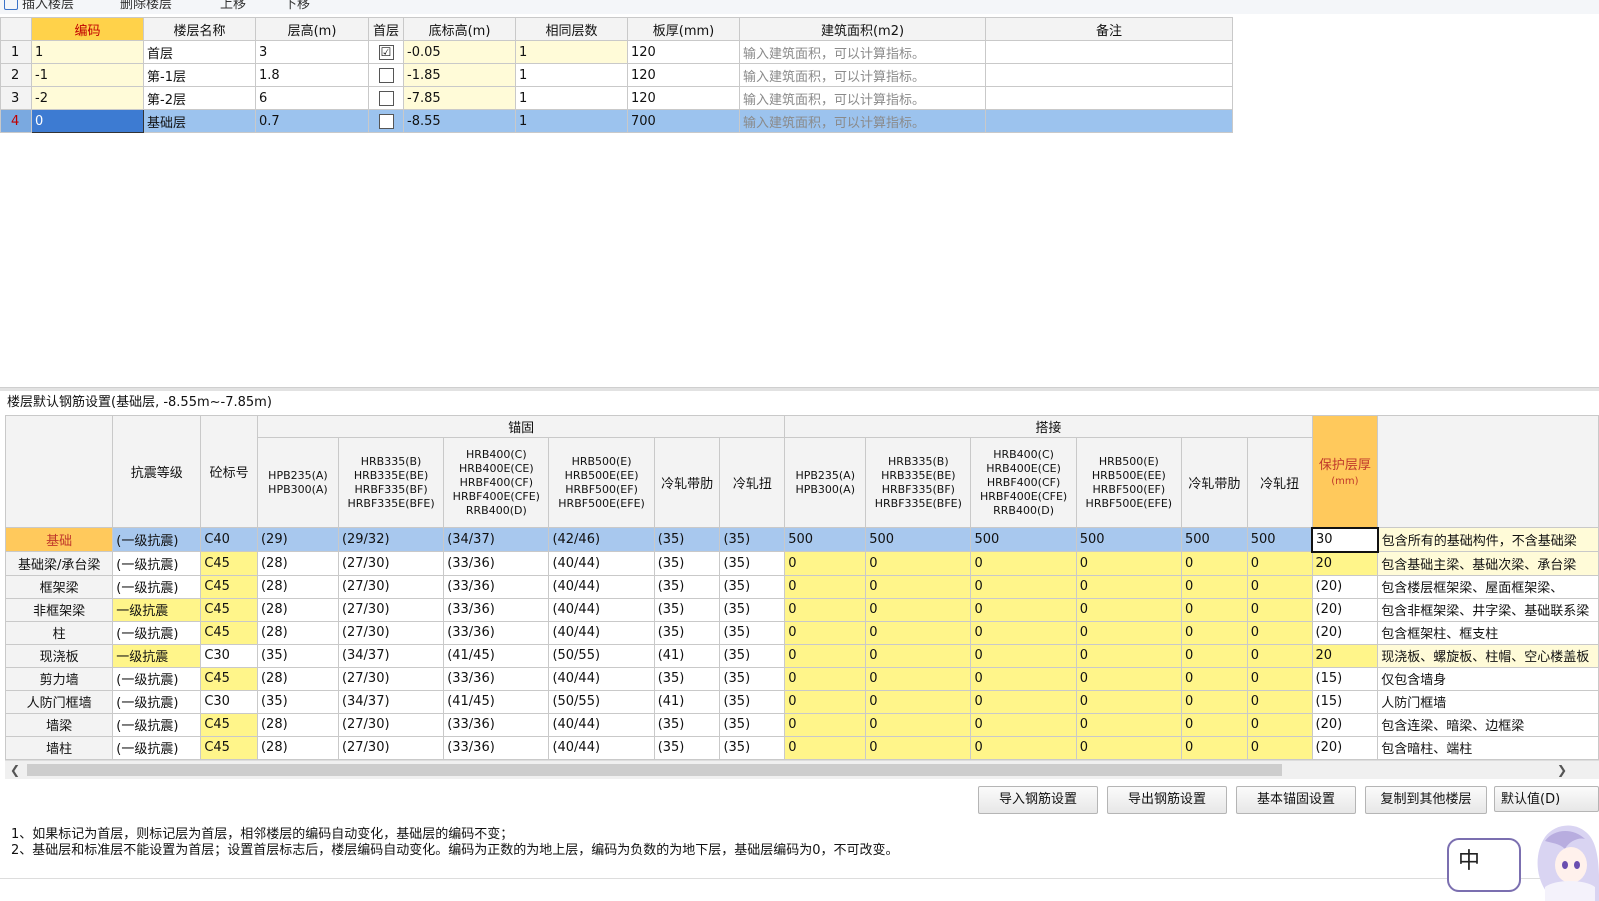 The width and height of the screenshot is (1599, 901). I want to click on code-cell: -1, so click(87, 75).